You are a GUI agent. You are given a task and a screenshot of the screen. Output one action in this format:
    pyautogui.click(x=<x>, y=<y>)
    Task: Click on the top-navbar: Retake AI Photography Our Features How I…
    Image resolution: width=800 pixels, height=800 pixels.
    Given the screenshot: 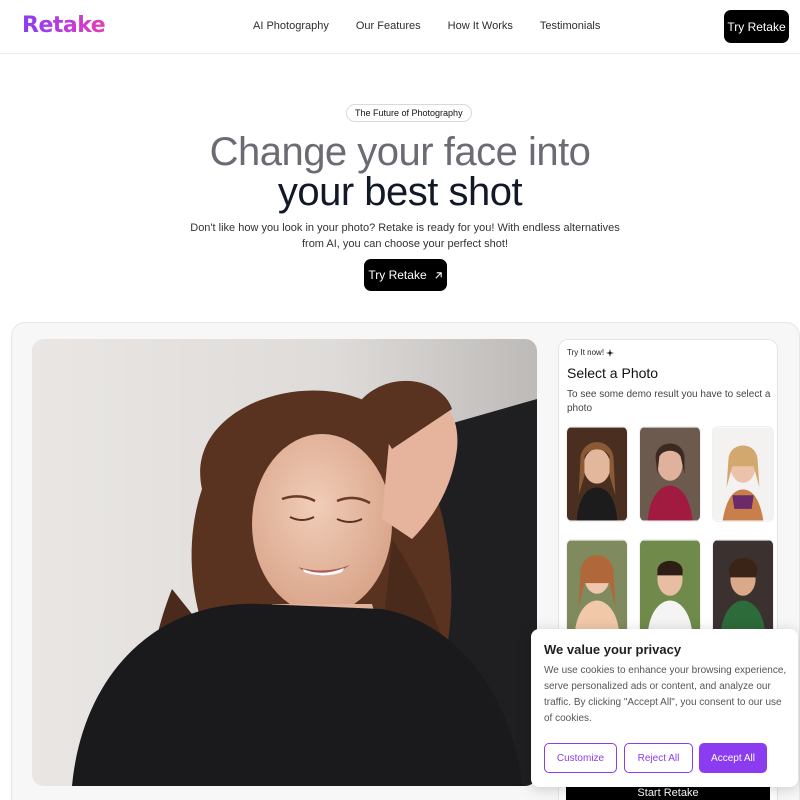 What is the action you would take?
    pyautogui.click(x=400, y=27)
    